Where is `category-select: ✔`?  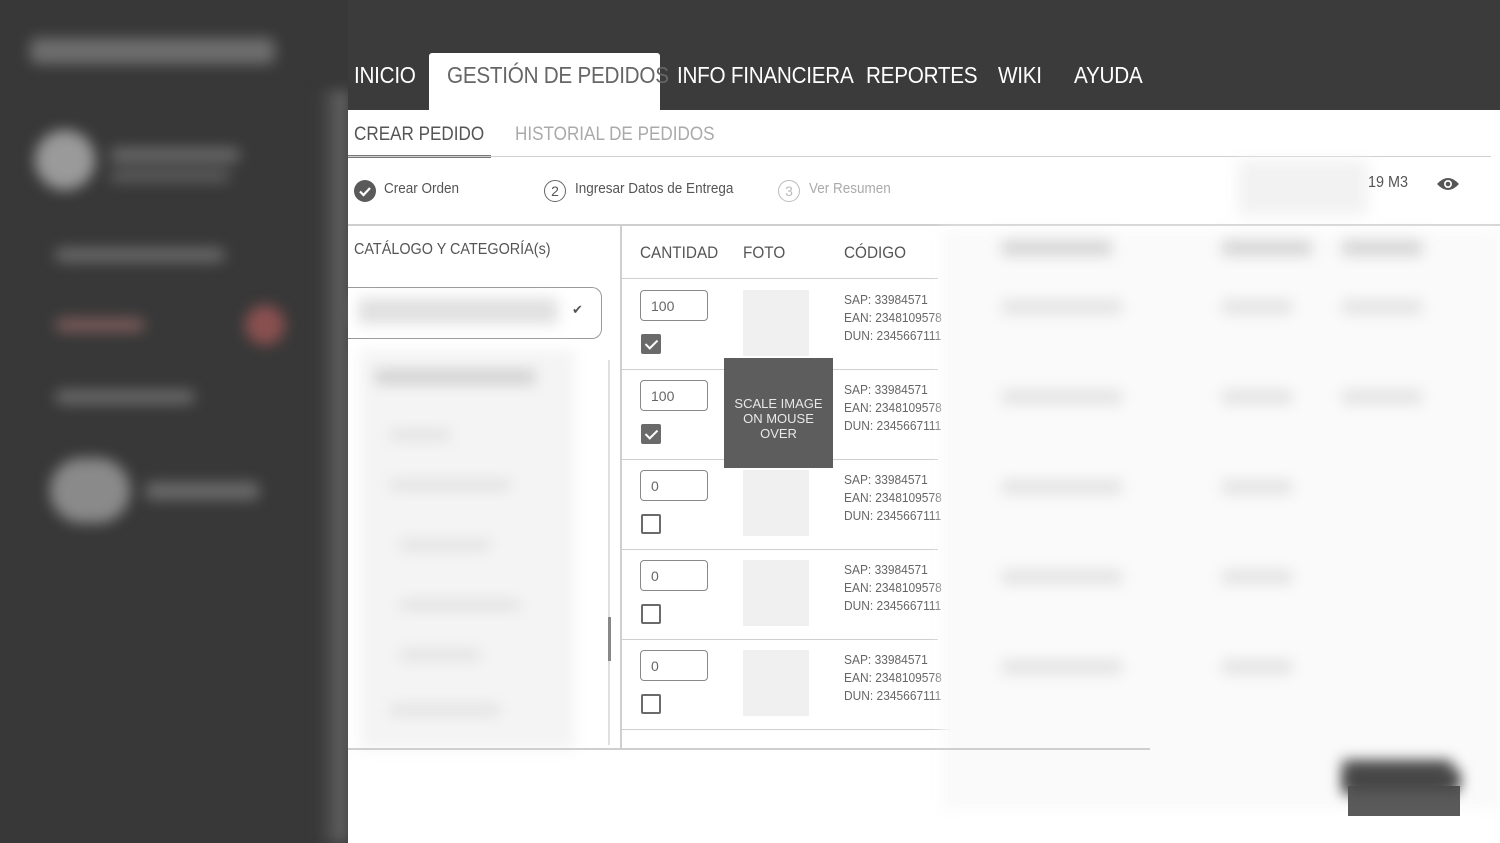 category-select: ✔ is located at coordinates (475, 313).